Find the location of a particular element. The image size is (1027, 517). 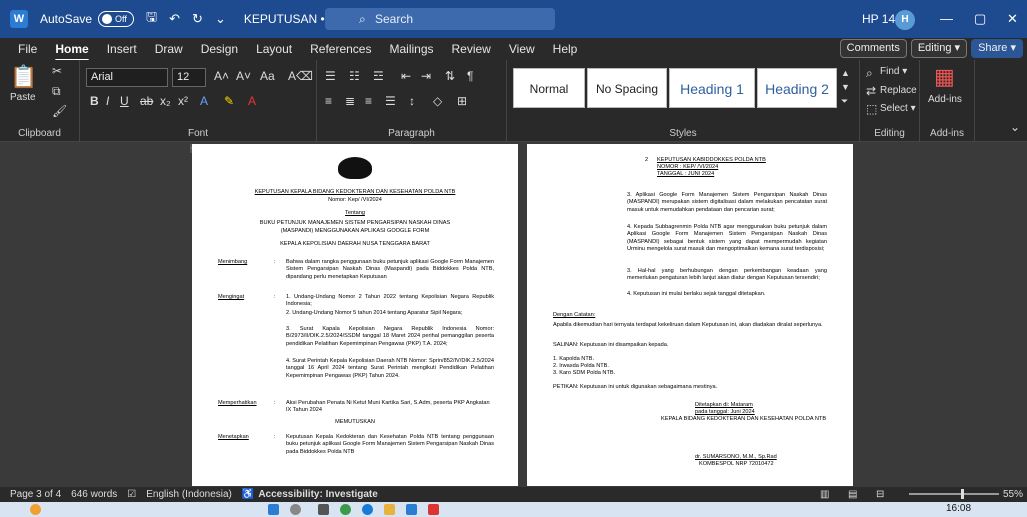

accessibility-status: Accessibility: Investigate is located at coordinates (318, 494).